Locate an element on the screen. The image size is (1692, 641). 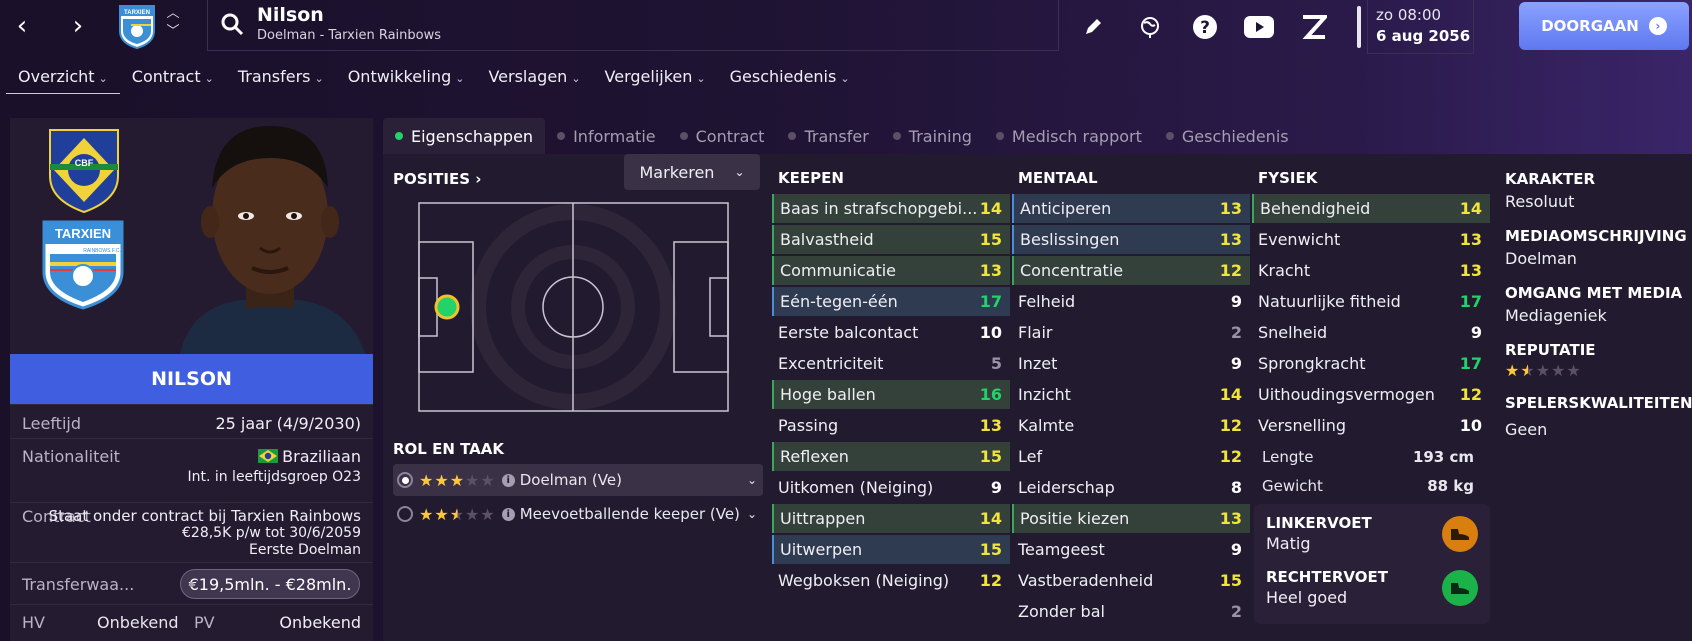
attr-row: Balvastheid 15 is located at coordinates (891, 239).